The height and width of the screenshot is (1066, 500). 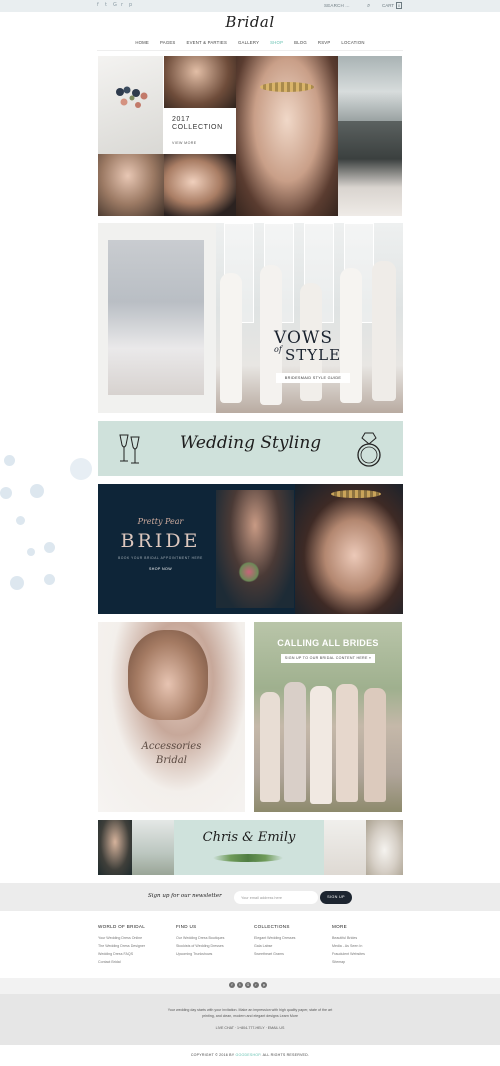 I want to click on newsletter-email-input, so click(x=276, y=897).